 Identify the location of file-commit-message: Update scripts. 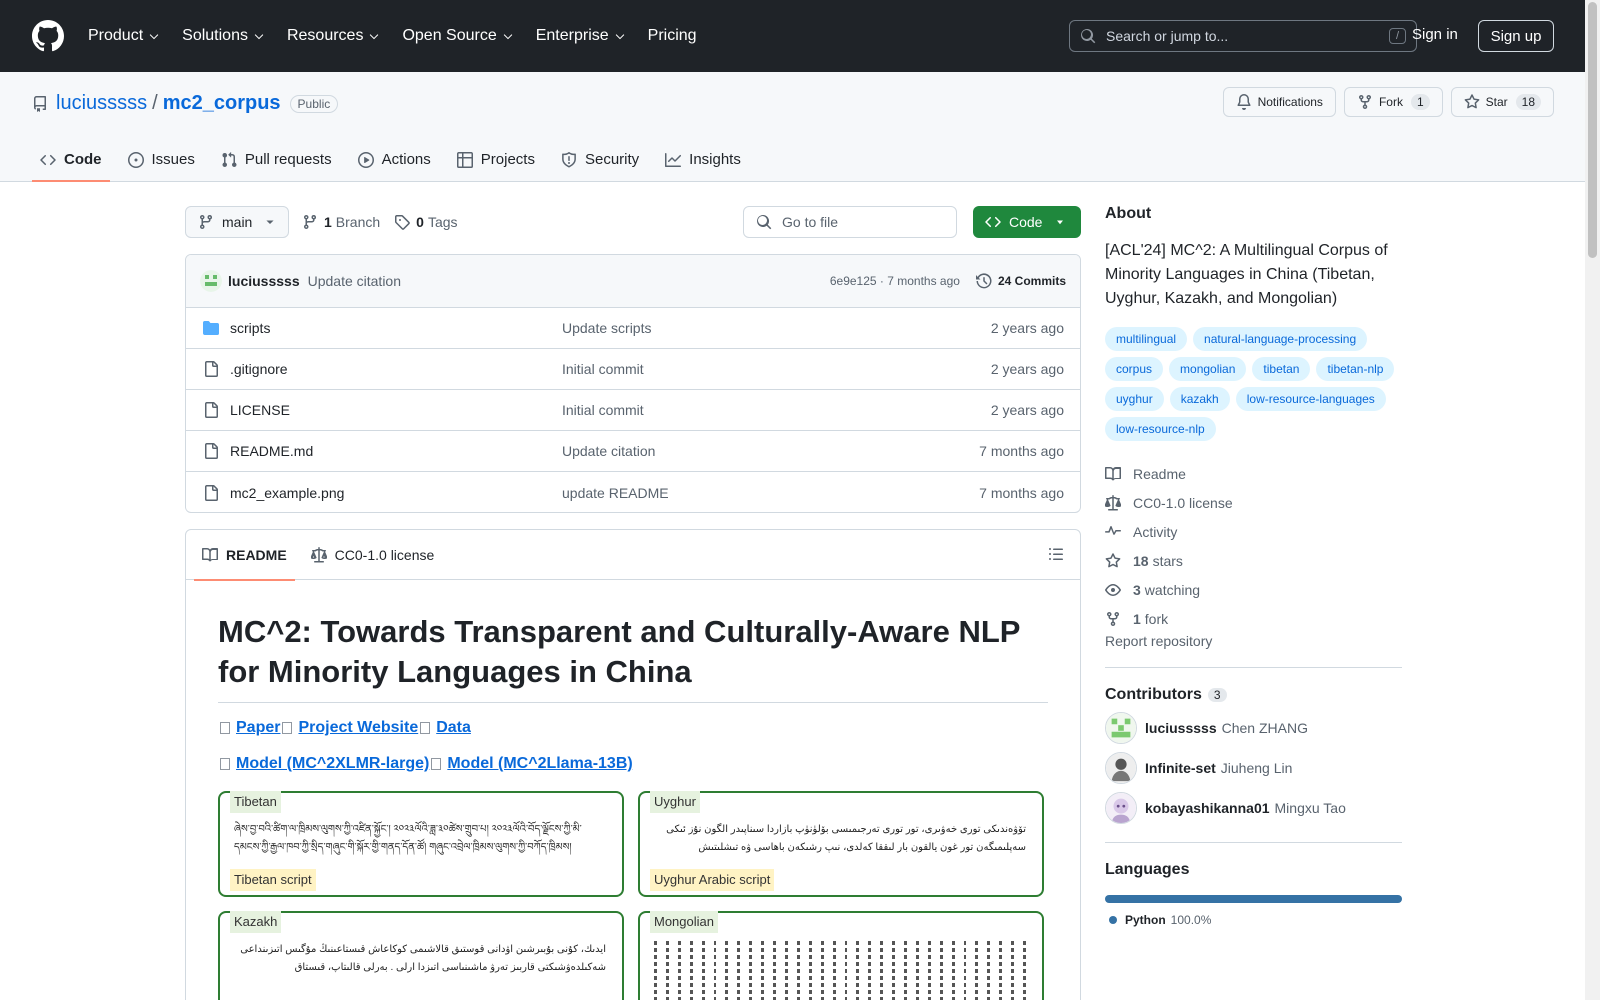
(776, 328).